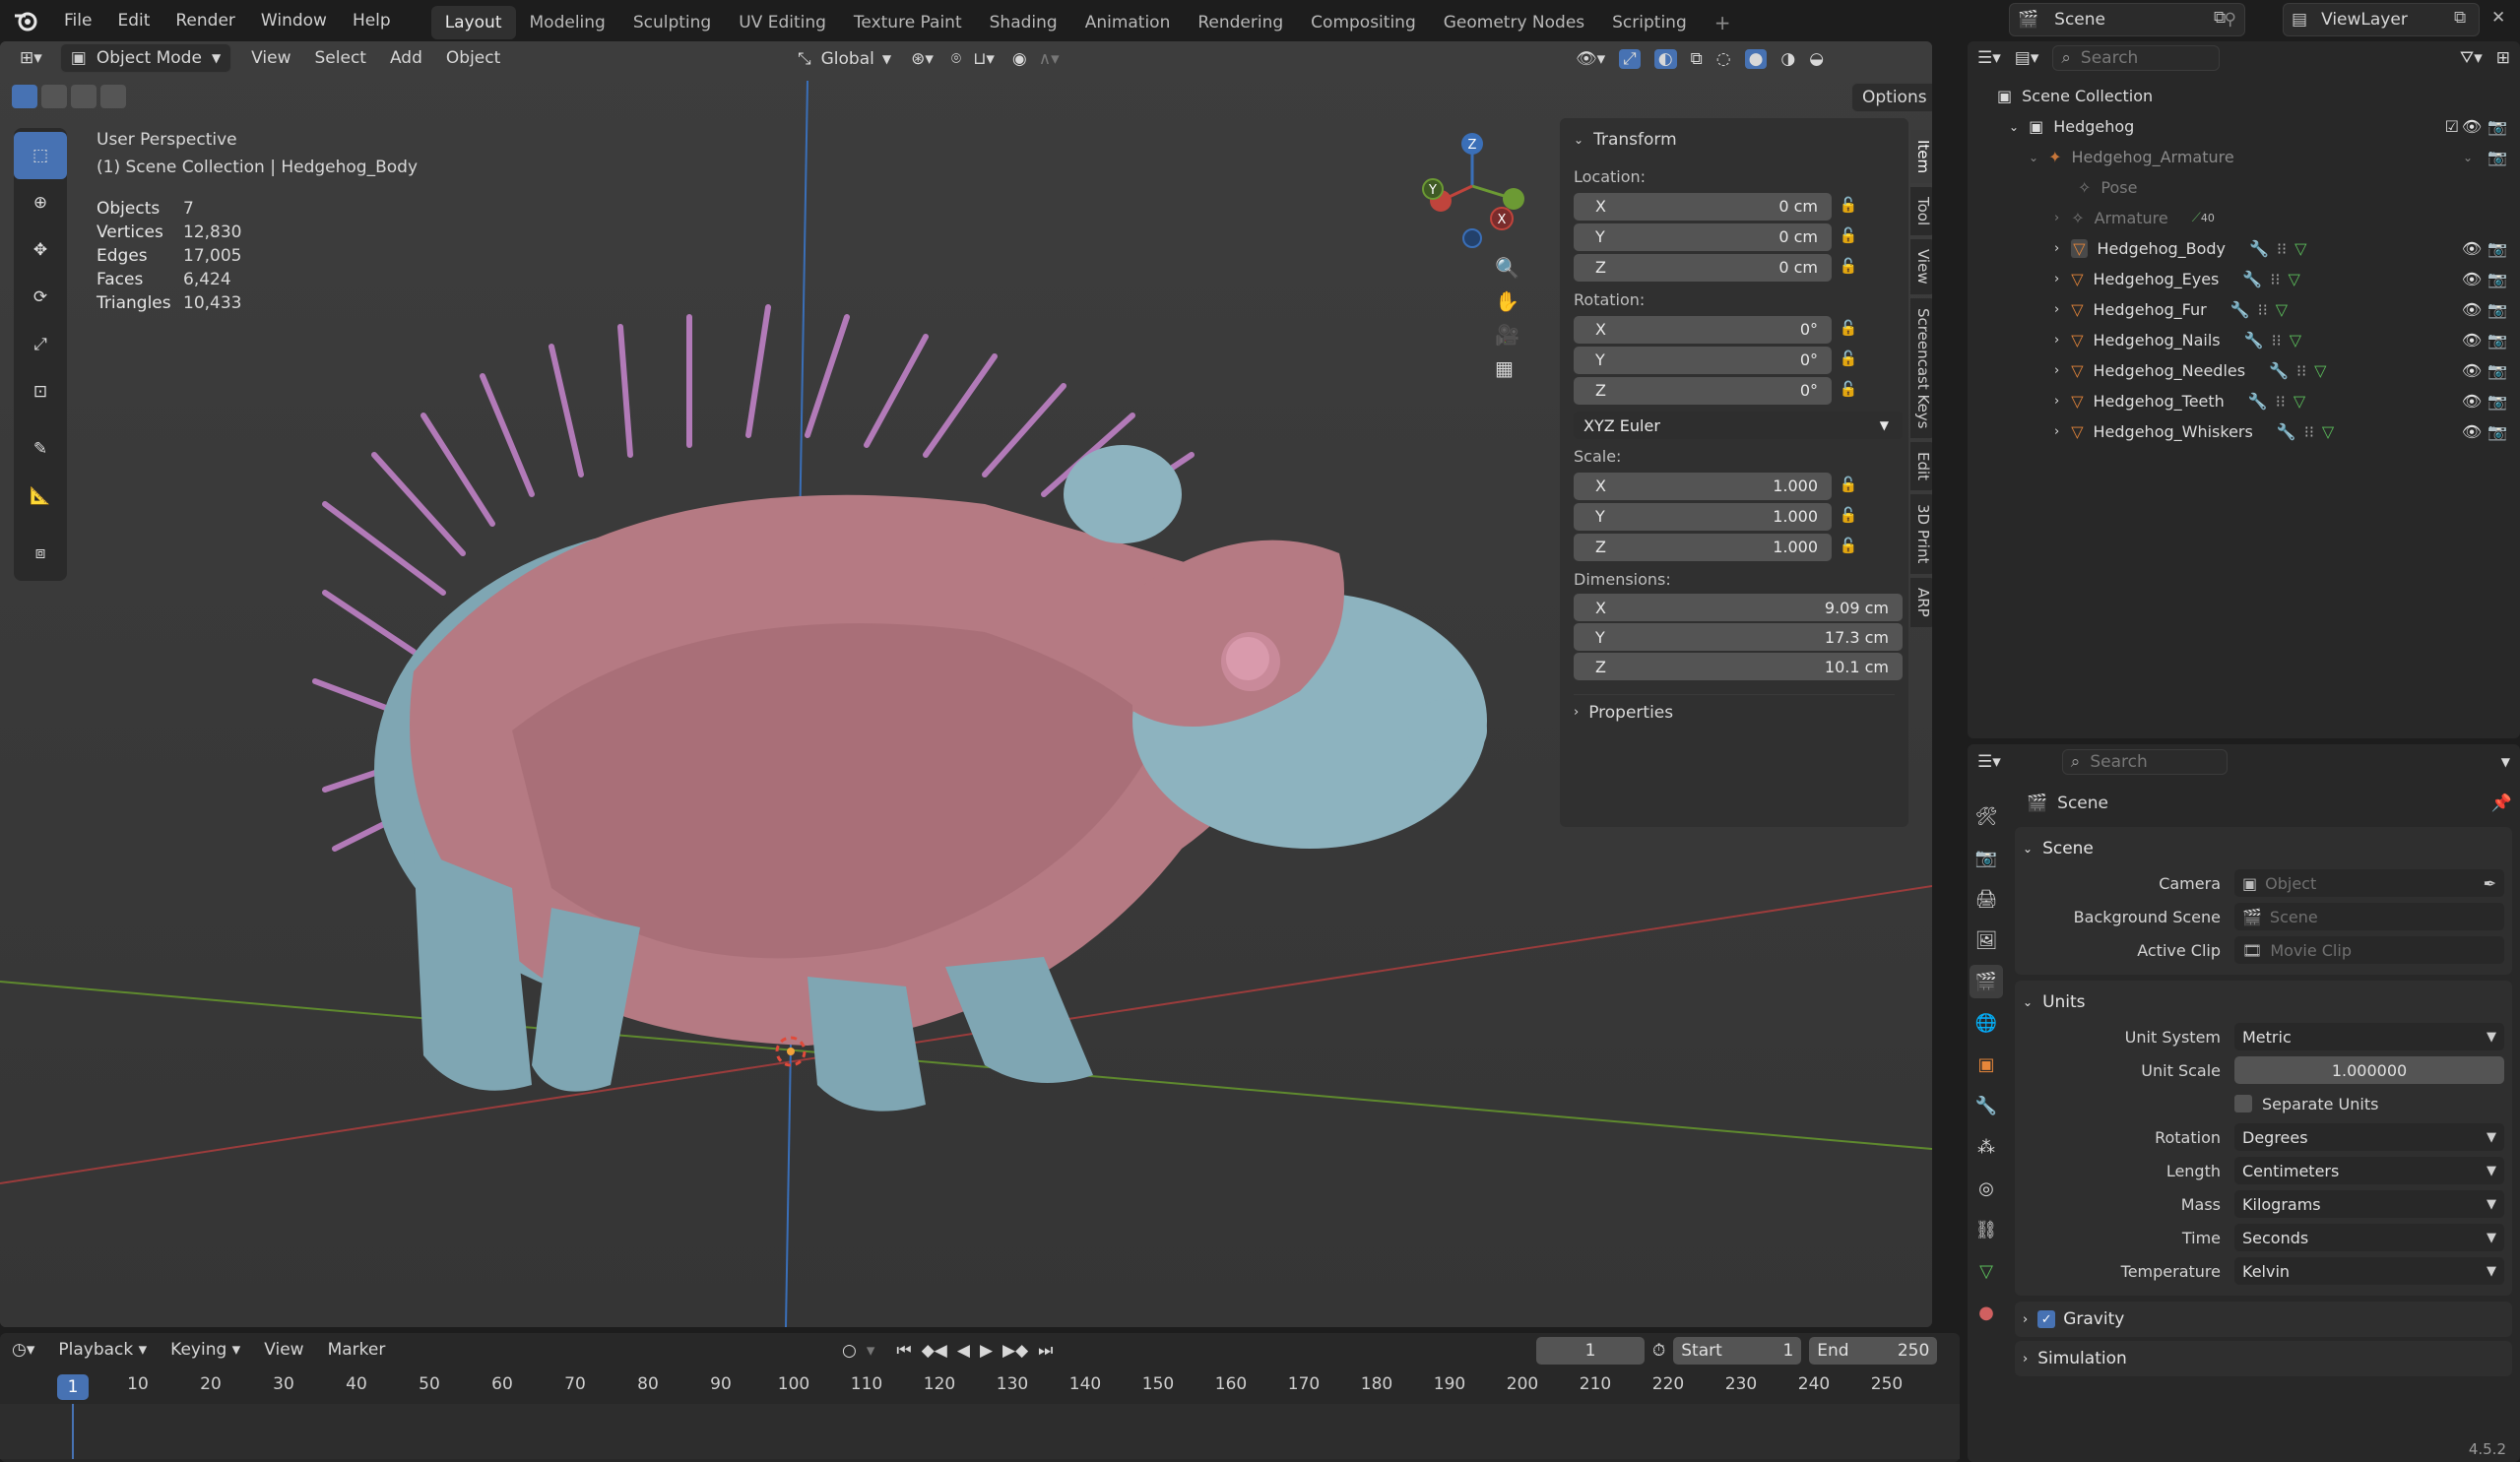 The width and height of the screenshot is (2520, 1462). Describe the element at coordinates (1737, 1351) in the screenshot. I see `start-frame-field: Start 1` at that location.